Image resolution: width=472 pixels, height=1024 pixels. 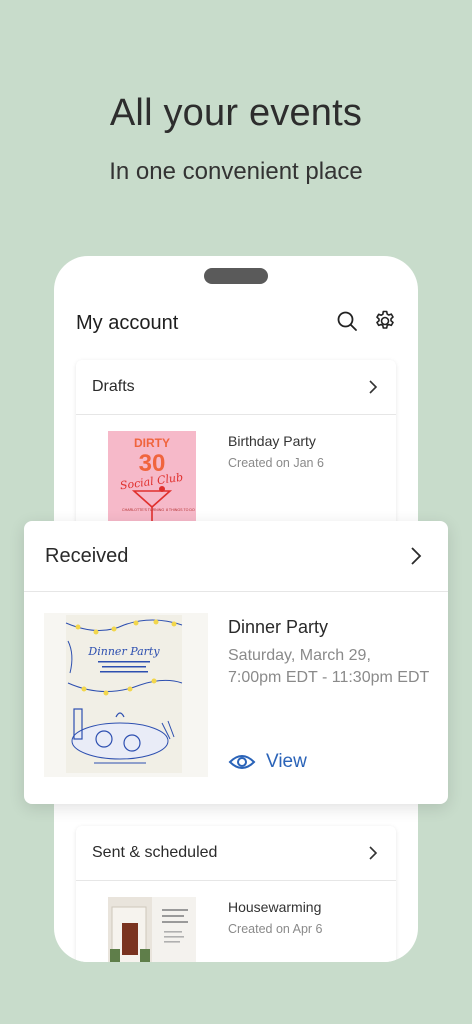 I want to click on search-icon, so click(x=347, y=321).